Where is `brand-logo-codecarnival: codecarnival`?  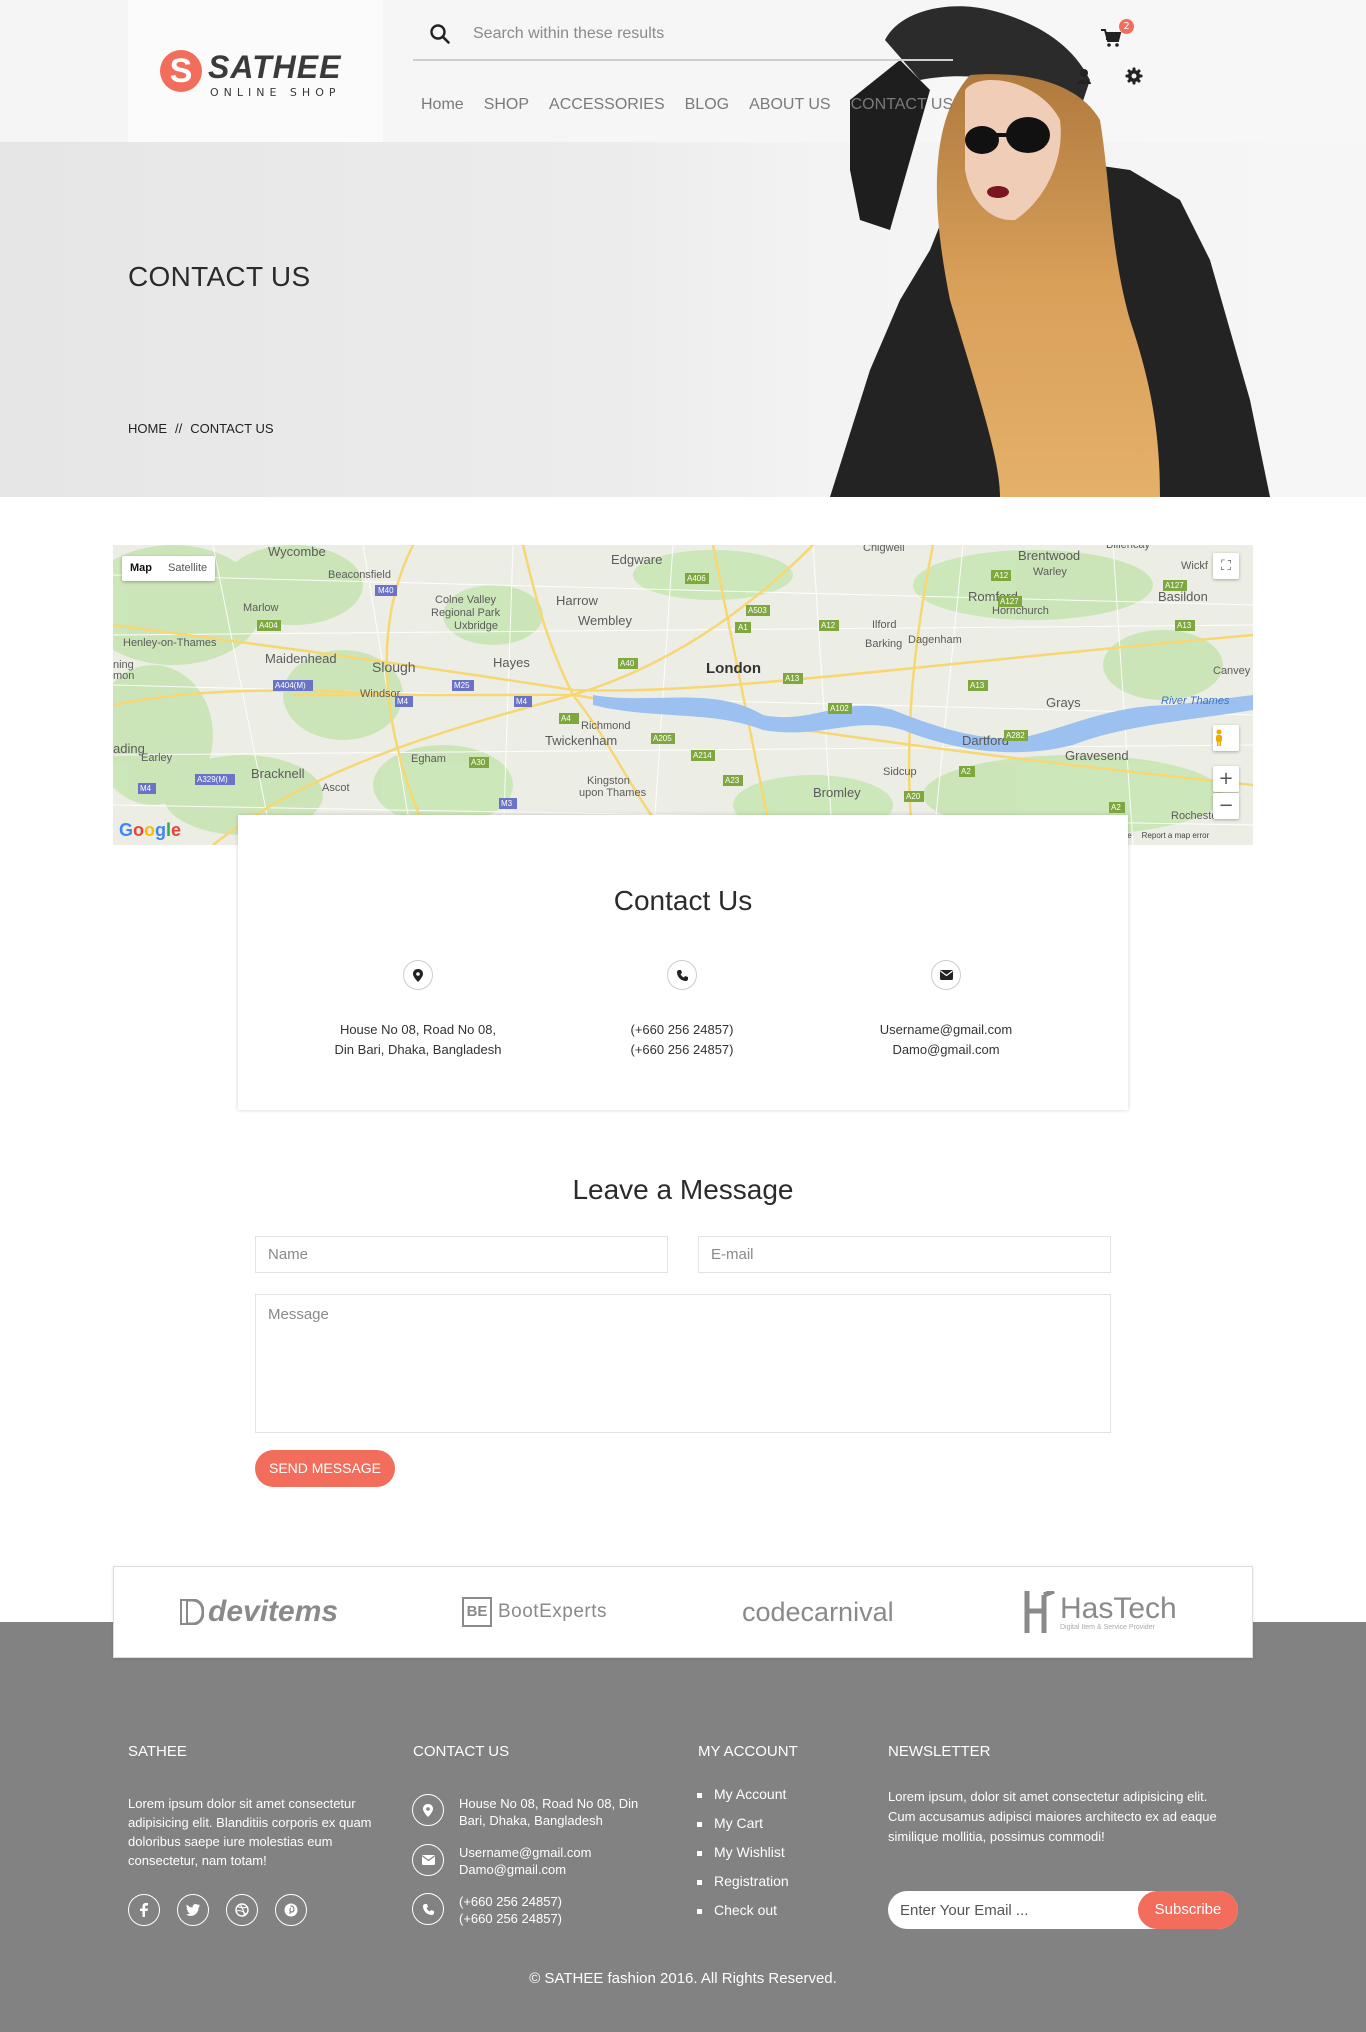
brand-logo-codecarnival: codecarnival is located at coordinates (818, 1612).